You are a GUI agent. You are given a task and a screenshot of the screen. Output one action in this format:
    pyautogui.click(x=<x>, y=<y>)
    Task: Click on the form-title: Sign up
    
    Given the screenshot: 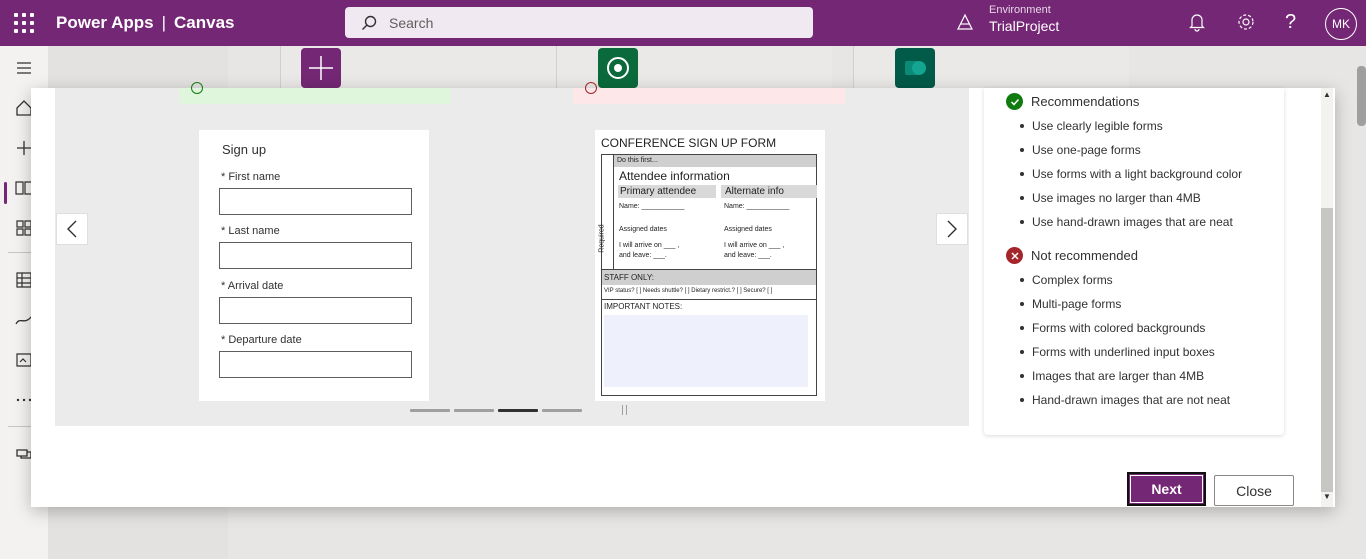 What is the action you would take?
    pyautogui.click(x=244, y=149)
    